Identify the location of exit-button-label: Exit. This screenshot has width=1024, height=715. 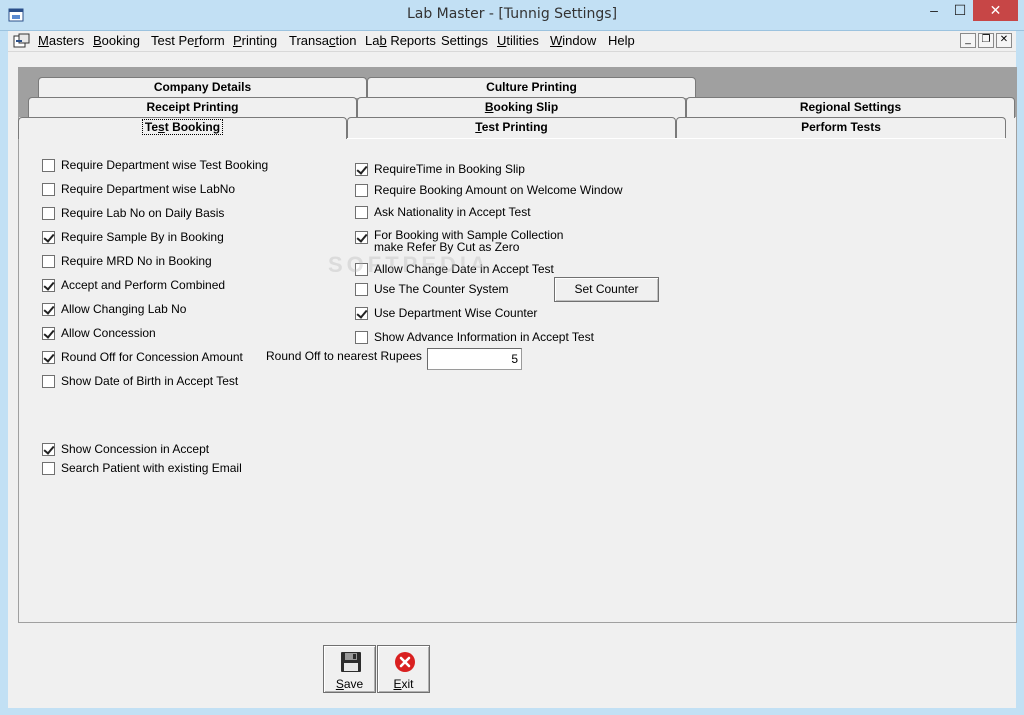
(403, 684).